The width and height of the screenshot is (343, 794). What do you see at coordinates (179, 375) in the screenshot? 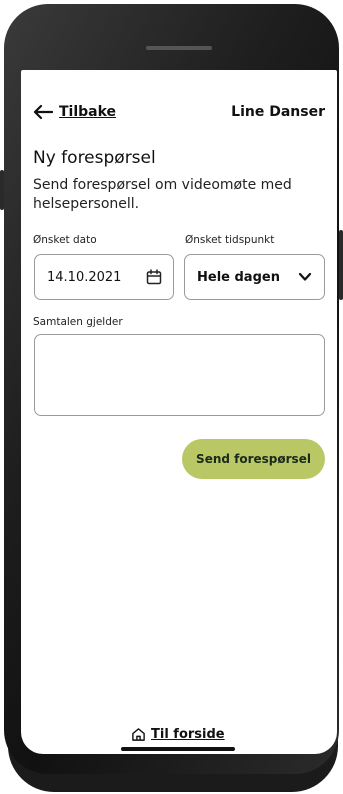
I see `topic-textarea` at bounding box center [179, 375].